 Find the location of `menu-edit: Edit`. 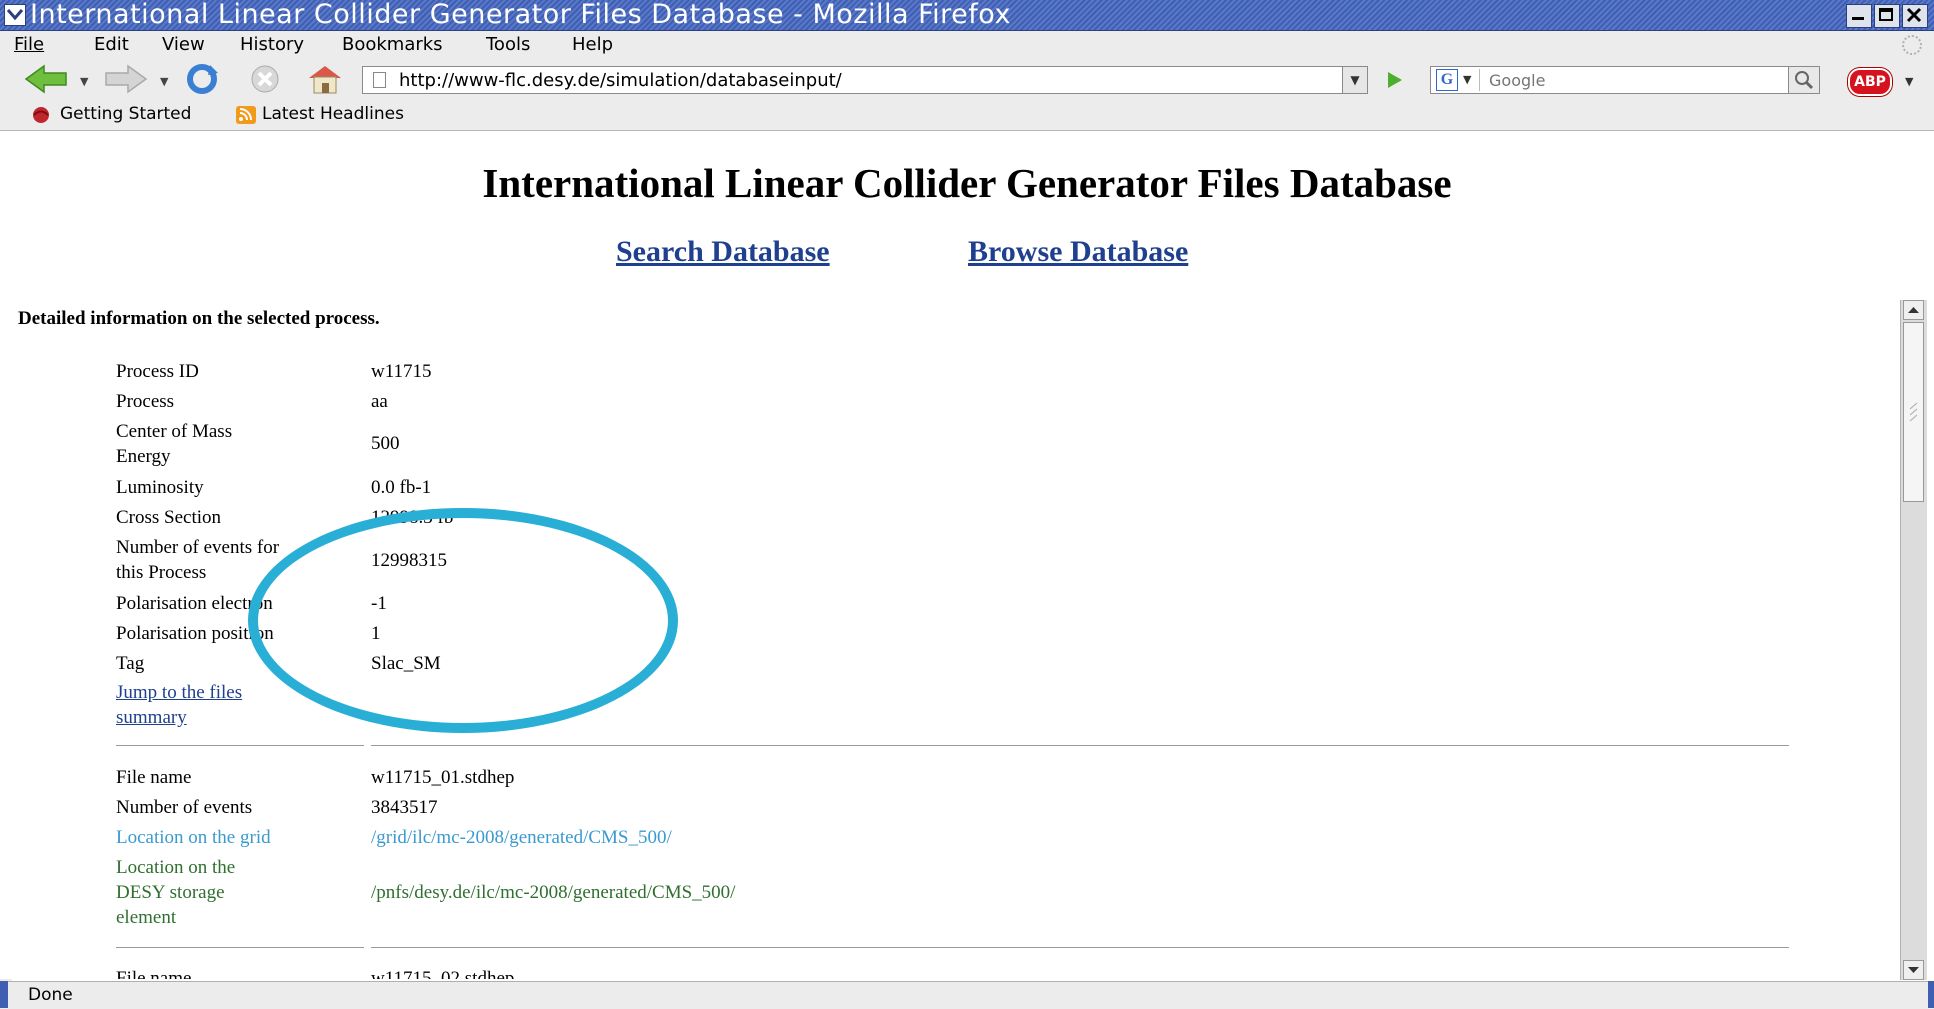

menu-edit: Edit is located at coordinates (111, 45).